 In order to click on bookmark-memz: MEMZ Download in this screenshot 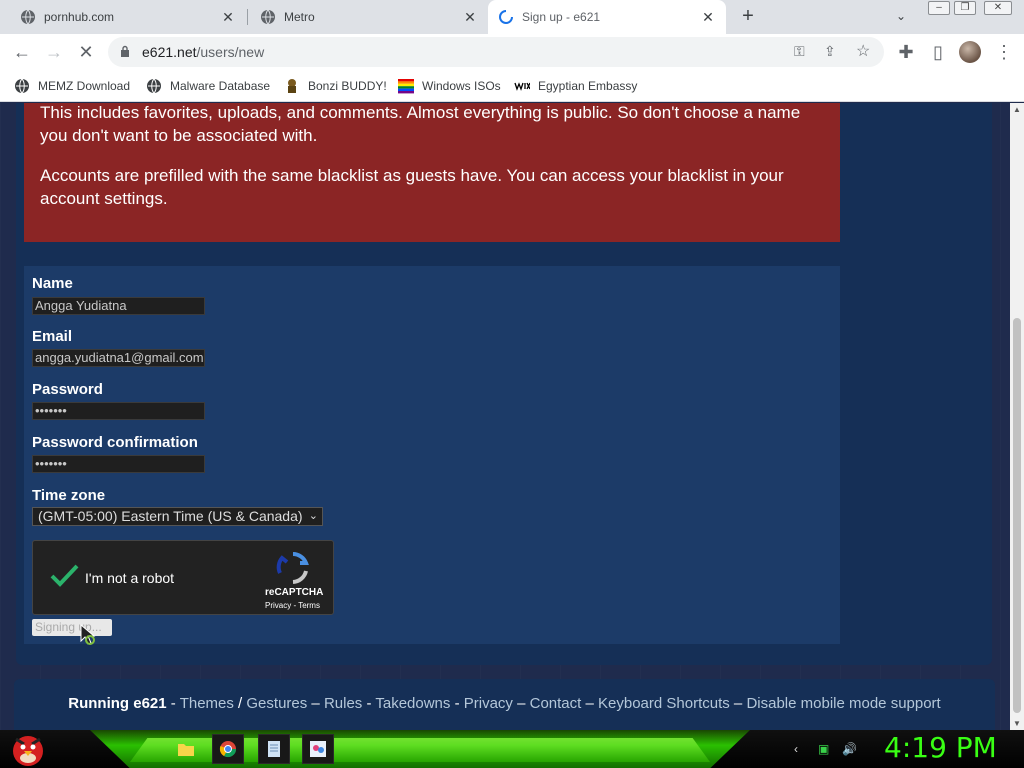, I will do `click(72, 86)`.